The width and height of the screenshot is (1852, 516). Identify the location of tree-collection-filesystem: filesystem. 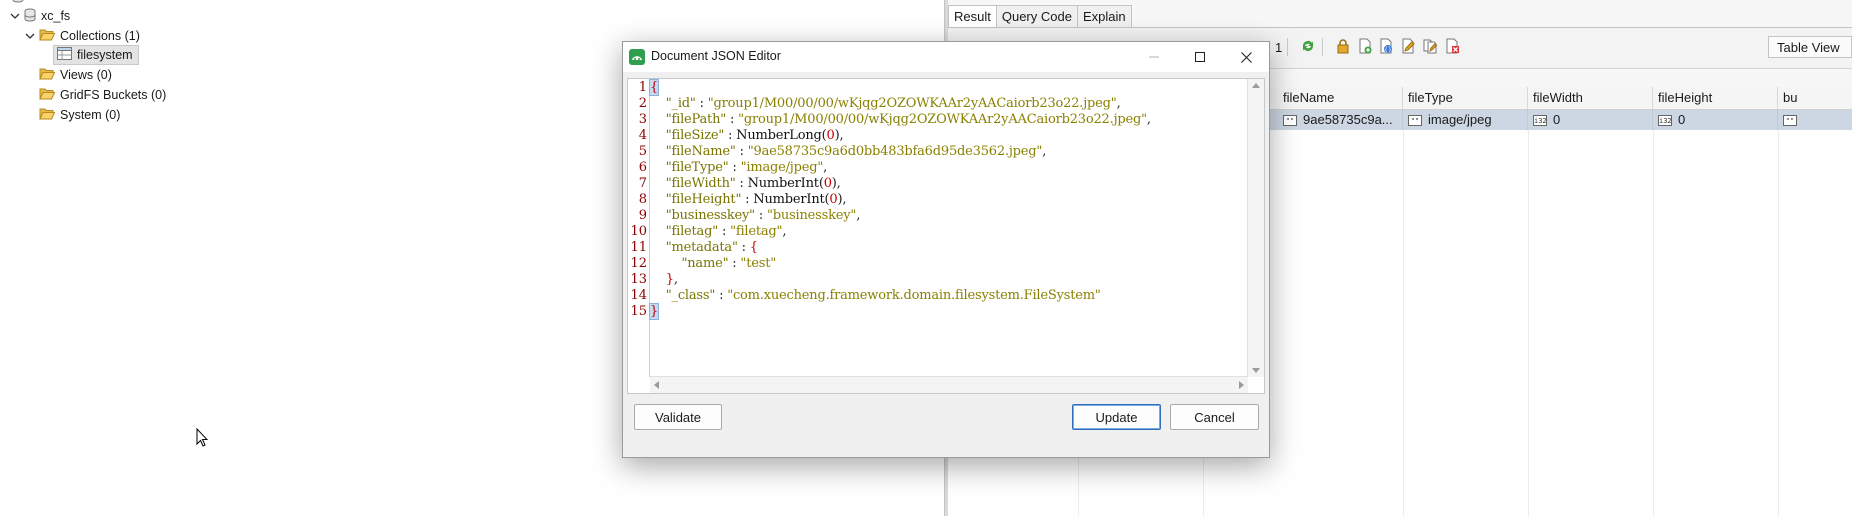
(96, 55).